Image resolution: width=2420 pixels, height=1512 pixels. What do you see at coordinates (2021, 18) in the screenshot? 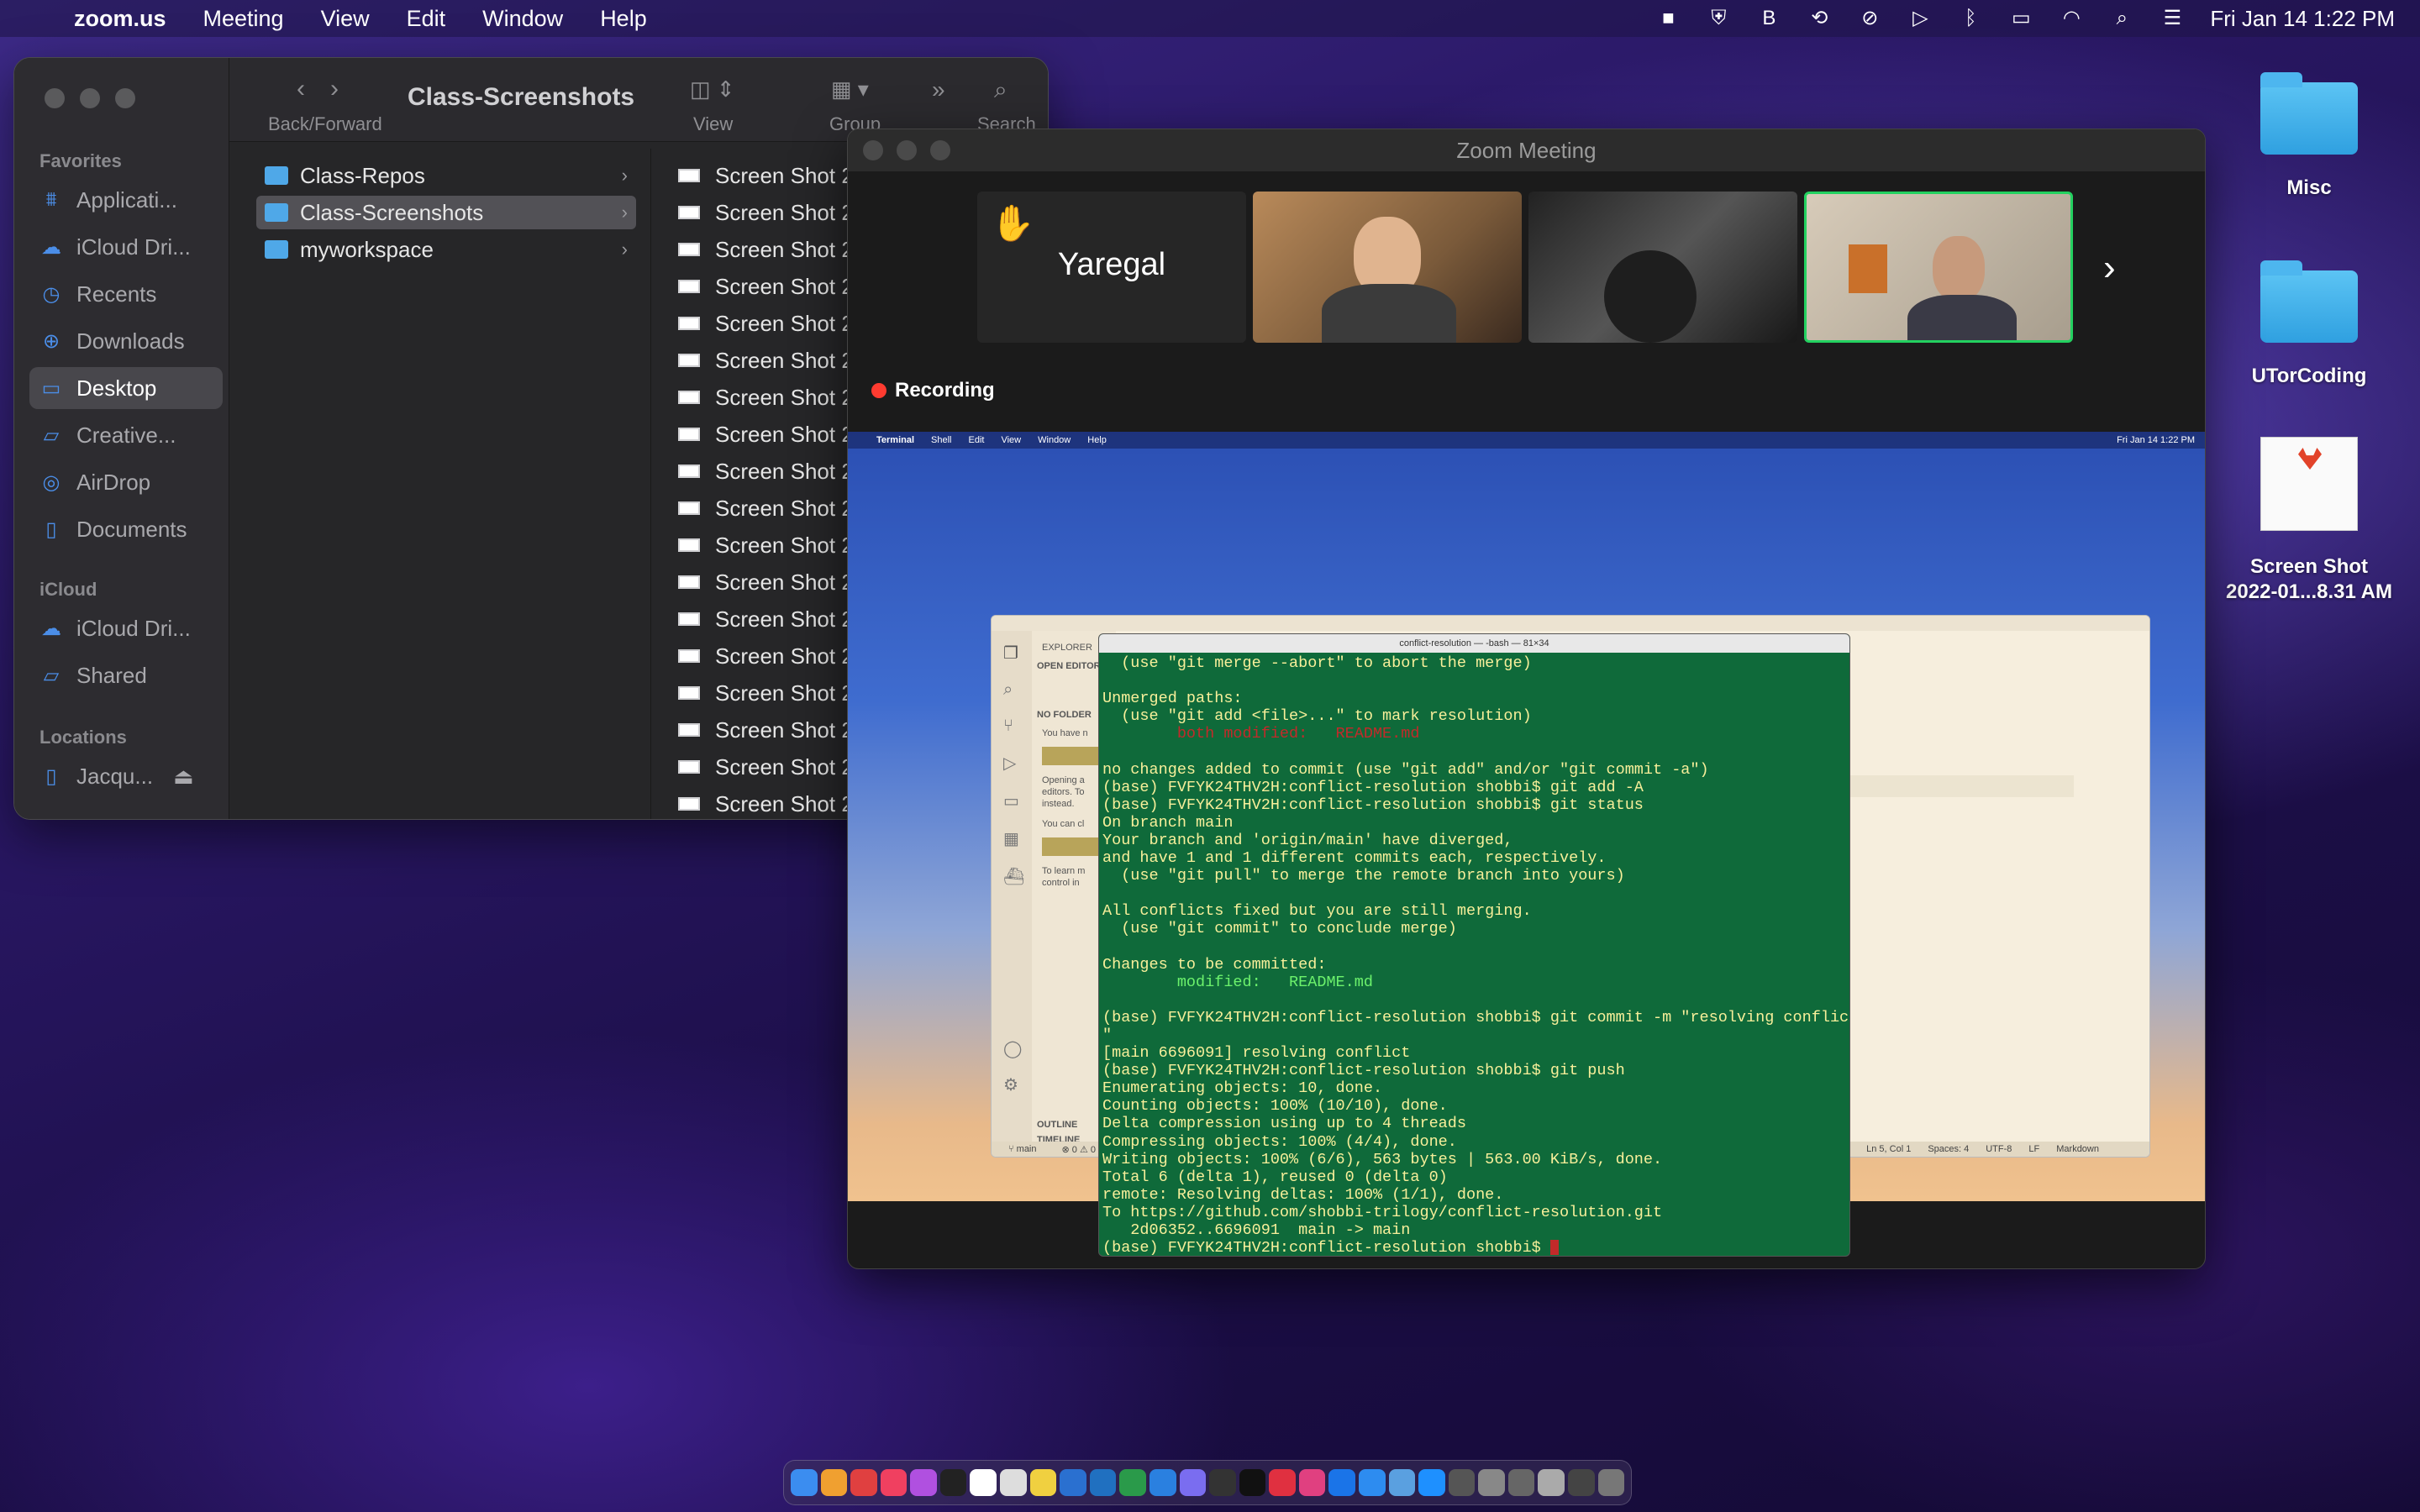
I see `battery-icon: ▭` at bounding box center [2021, 18].